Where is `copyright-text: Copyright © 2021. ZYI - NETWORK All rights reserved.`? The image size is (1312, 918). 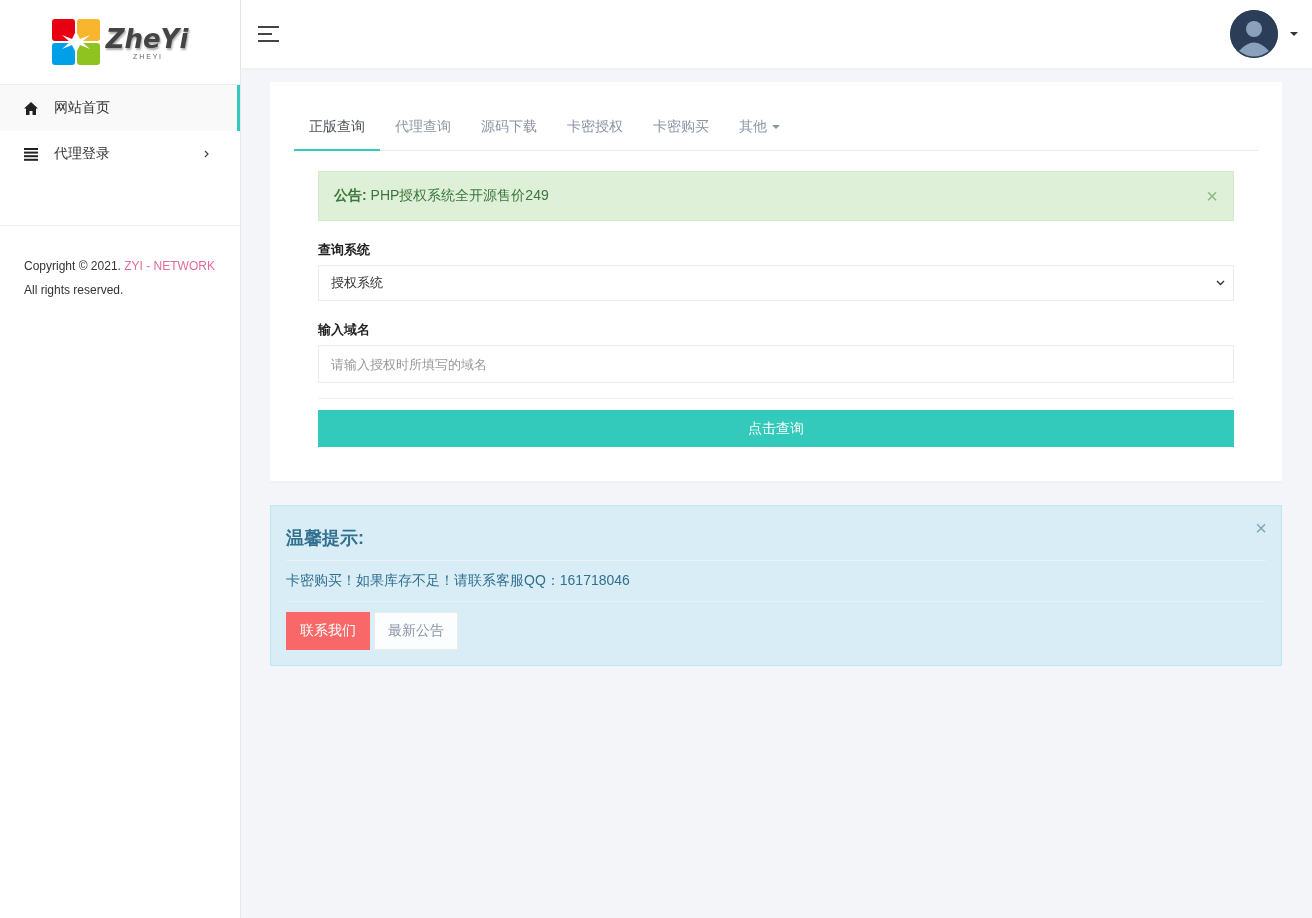
copyright-text: Copyright © 2021. ZYI - NETWORK All rights reserved. is located at coordinates (119, 278).